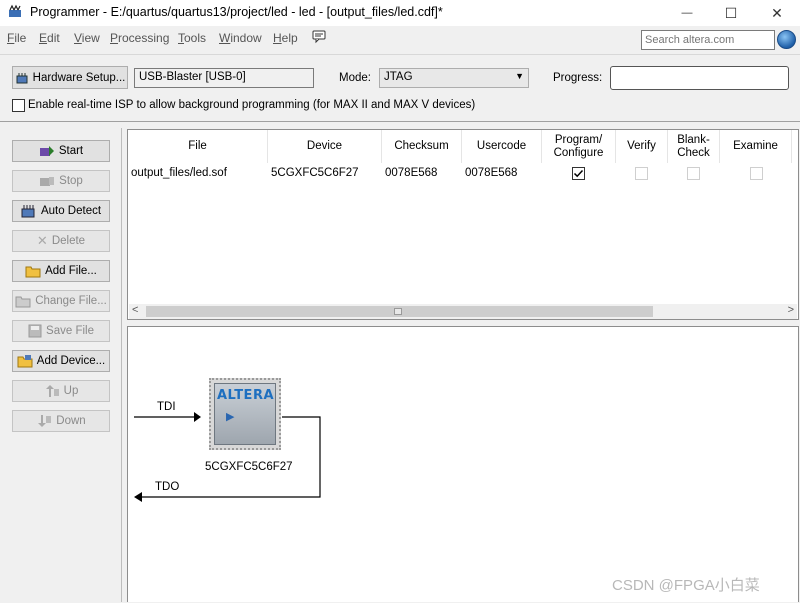 The height and width of the screenshot is (603, 800). I want to click on column-header-verify: Verify, so click(642, 146).